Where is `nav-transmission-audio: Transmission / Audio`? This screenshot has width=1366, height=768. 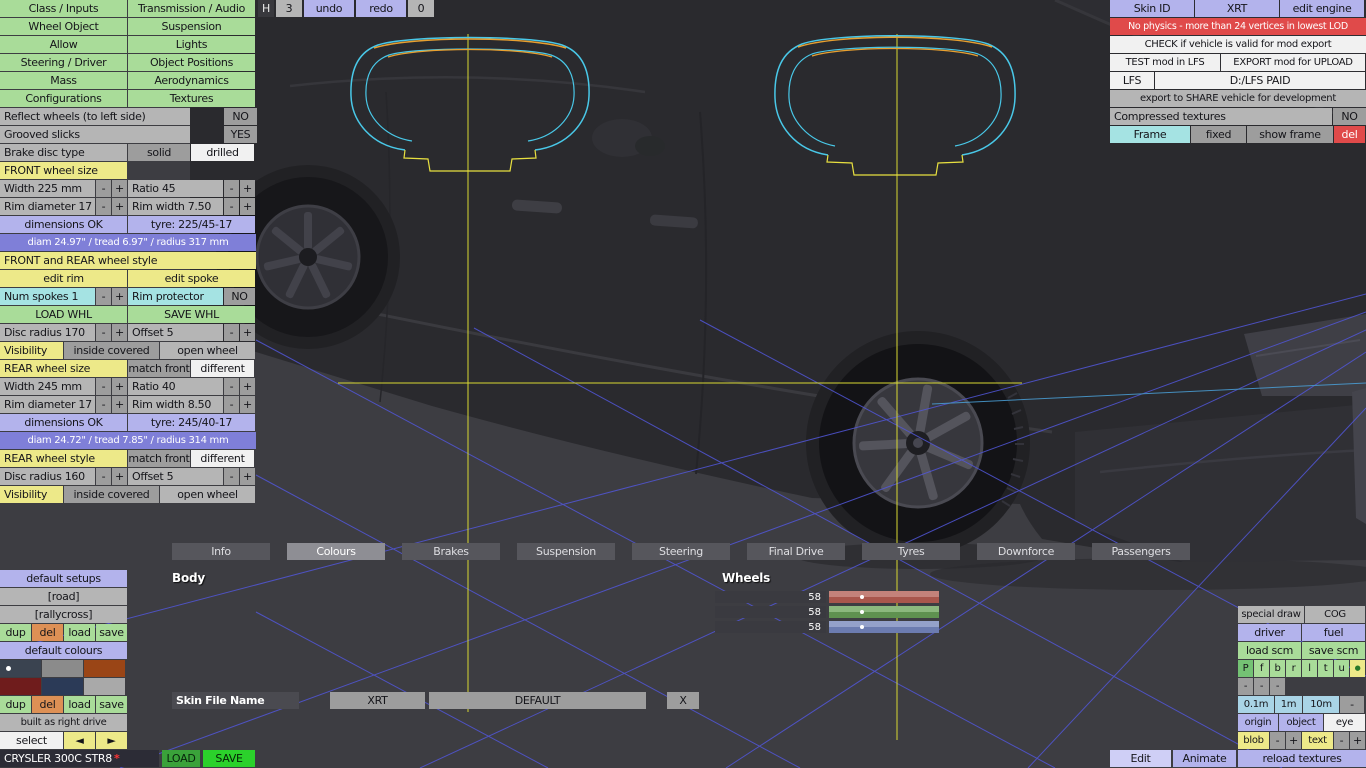 nav-transmission-audio: Transmission / Audio is located at coordinates (191, 8).